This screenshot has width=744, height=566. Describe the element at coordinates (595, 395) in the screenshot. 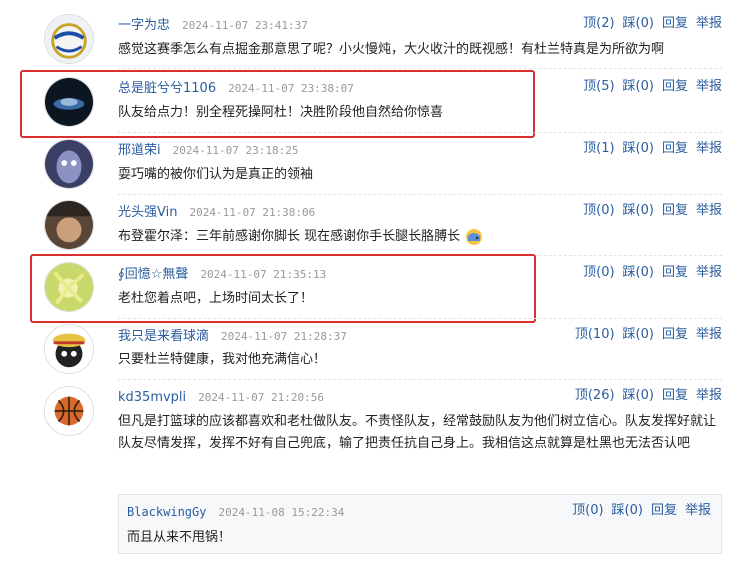

I see `upvote-button: 顶(26)` at that location.